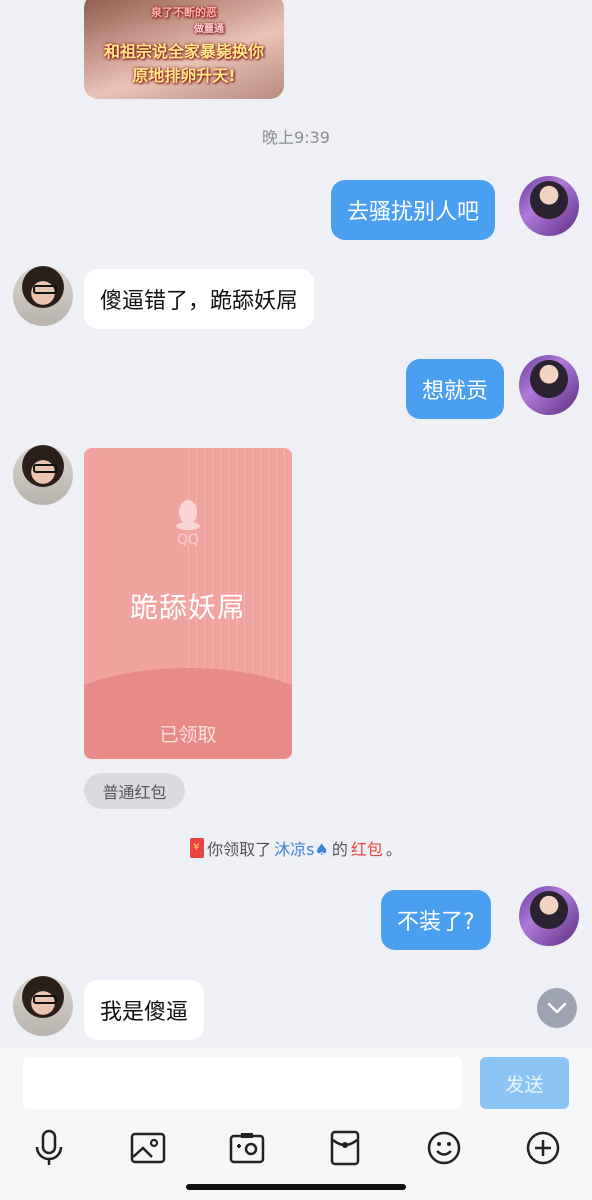  I want to click on system-notice: 你领取了沐凉s♠的红包。, so click(296, 848).